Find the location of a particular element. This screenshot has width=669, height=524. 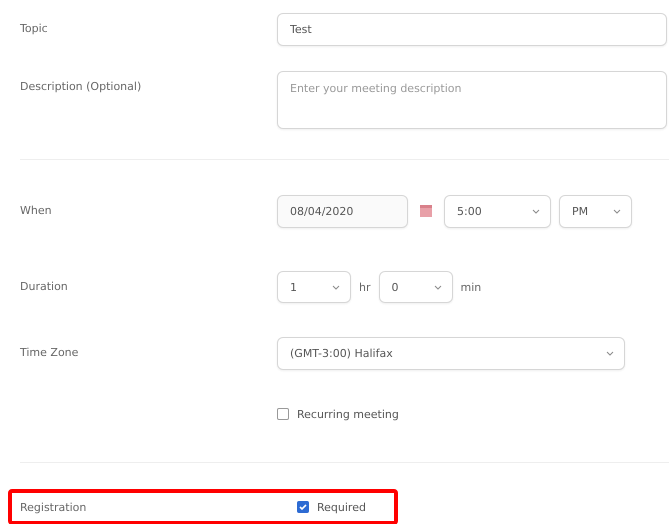

field-label: Time Zone is located at coordinates (49, 353).